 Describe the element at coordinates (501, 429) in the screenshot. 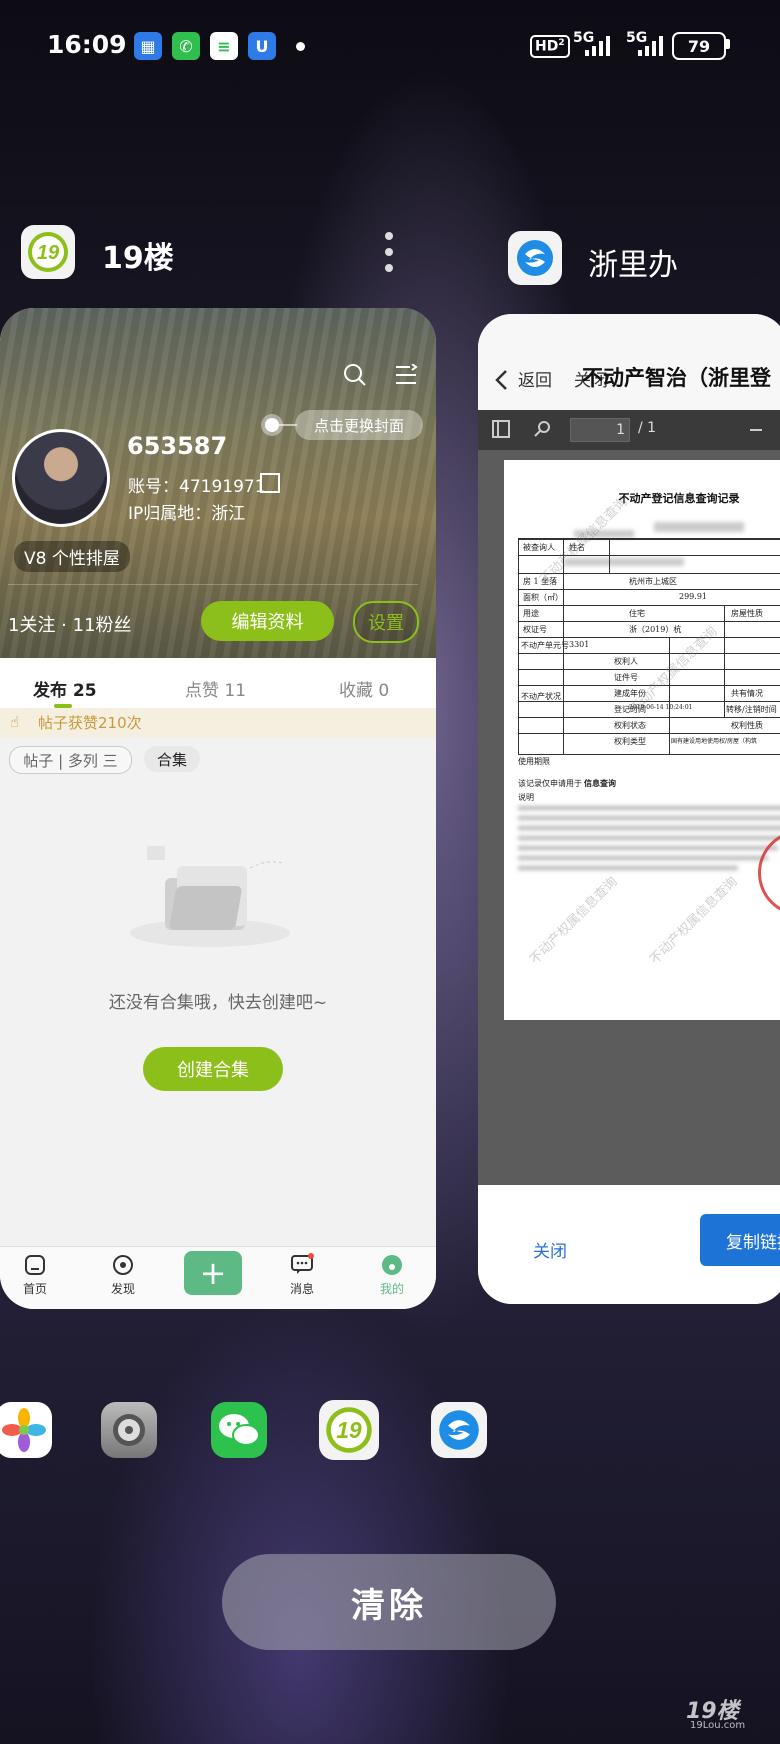

I see `sidebar-toggle-icon` at that location.